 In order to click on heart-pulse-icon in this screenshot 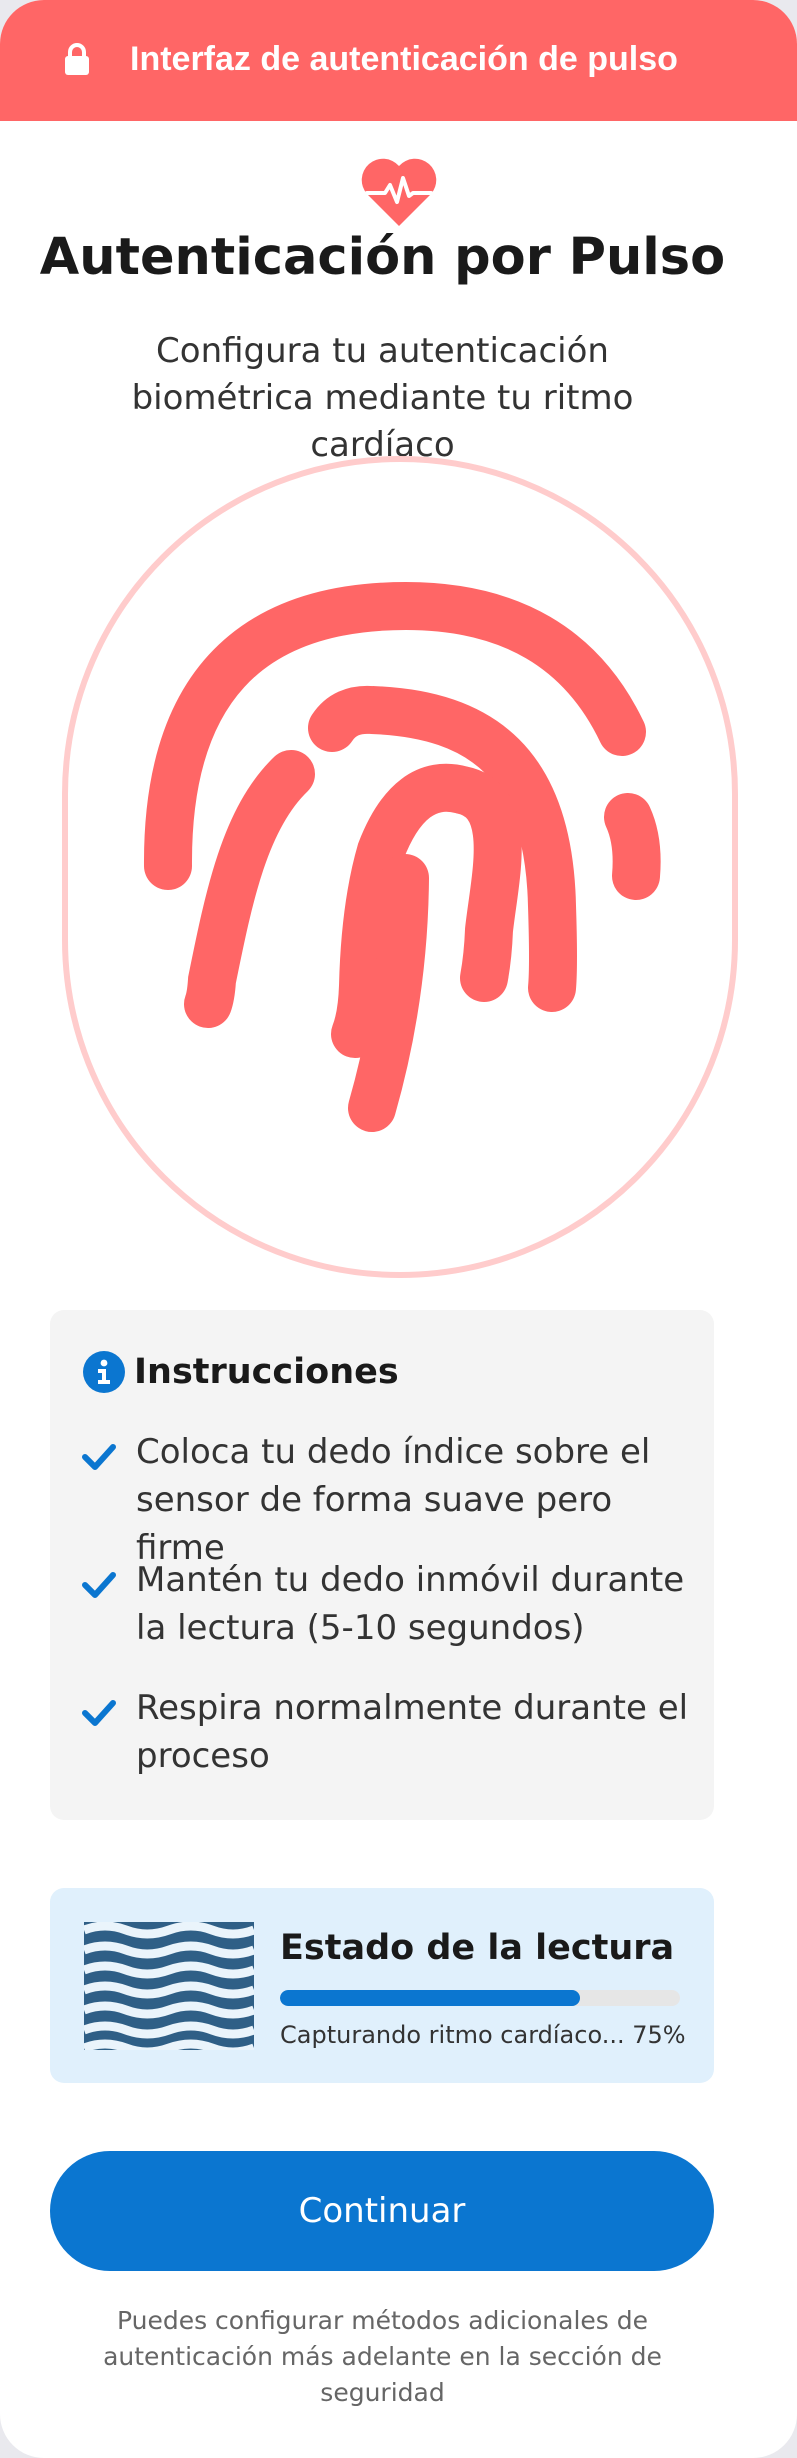, I will do `click(399, 192)`.